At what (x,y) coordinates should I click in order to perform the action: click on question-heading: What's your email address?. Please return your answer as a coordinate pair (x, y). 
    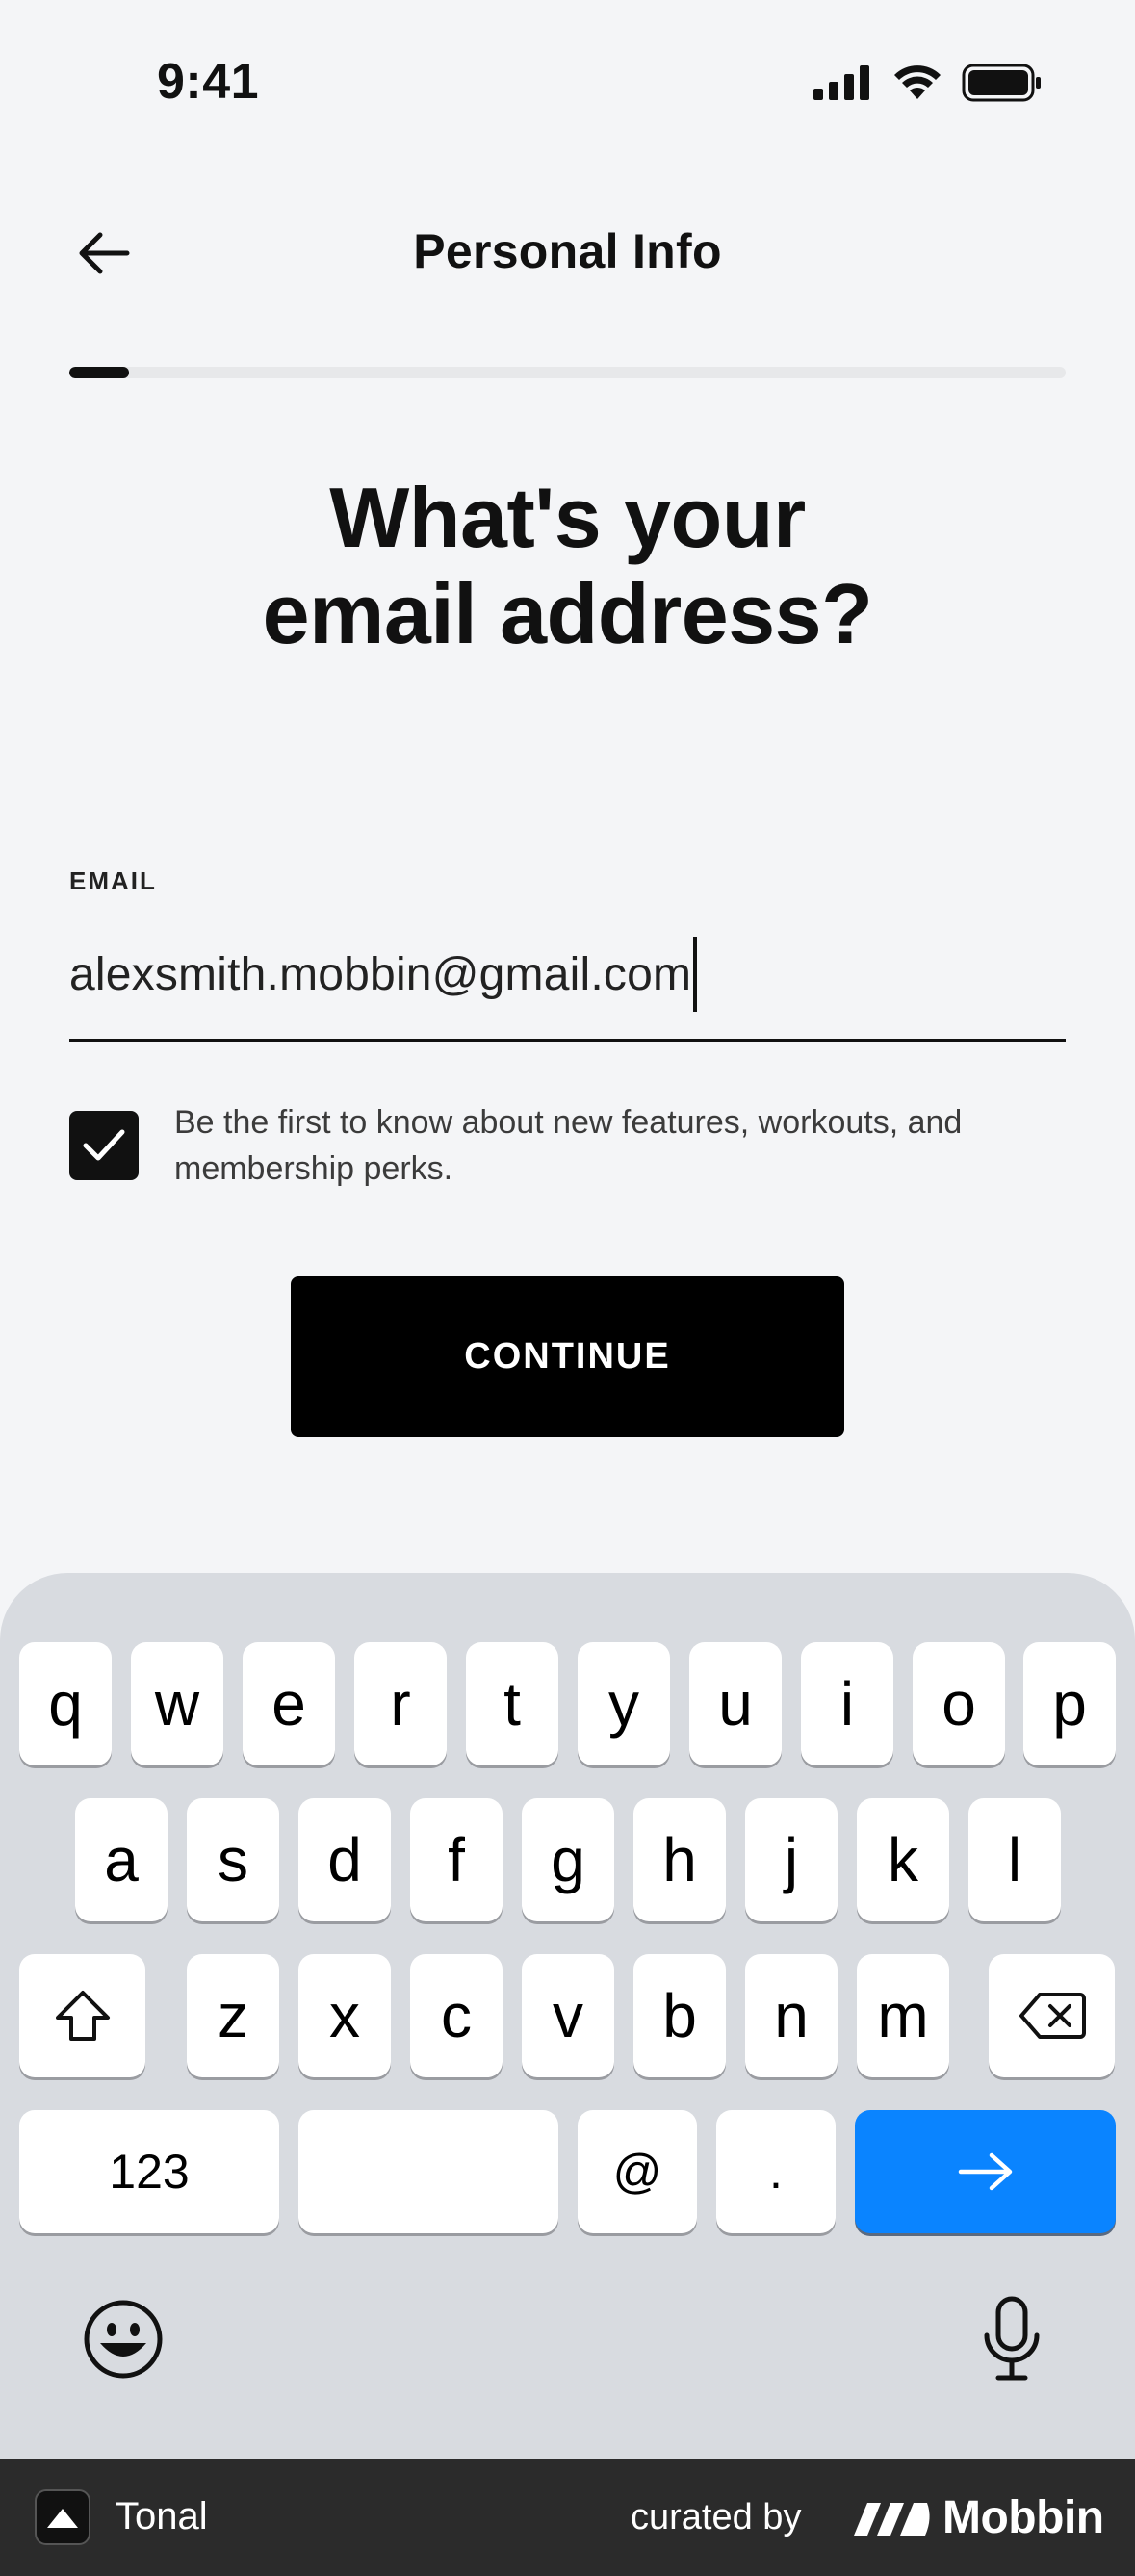
    Looking at the image, I should click on (567, 566).